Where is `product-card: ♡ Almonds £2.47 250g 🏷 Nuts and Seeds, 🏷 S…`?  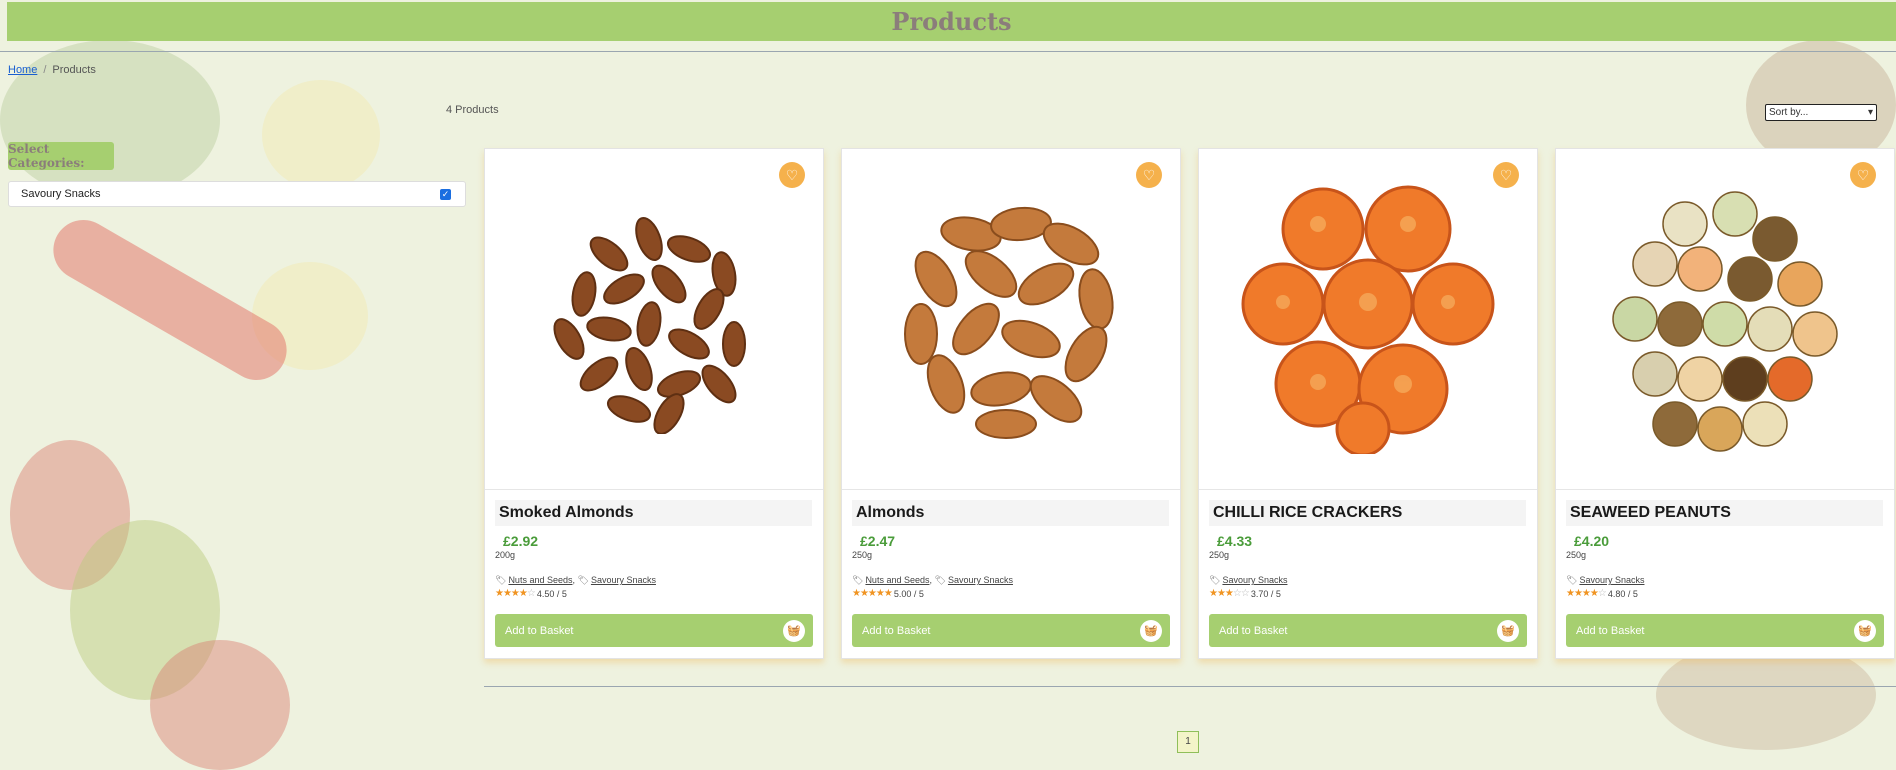 product-card: ♡ Almonds £2.47 250g 🏷 Nuts and Seeds, 🏷 S… is located at coordinates (1011, 403).